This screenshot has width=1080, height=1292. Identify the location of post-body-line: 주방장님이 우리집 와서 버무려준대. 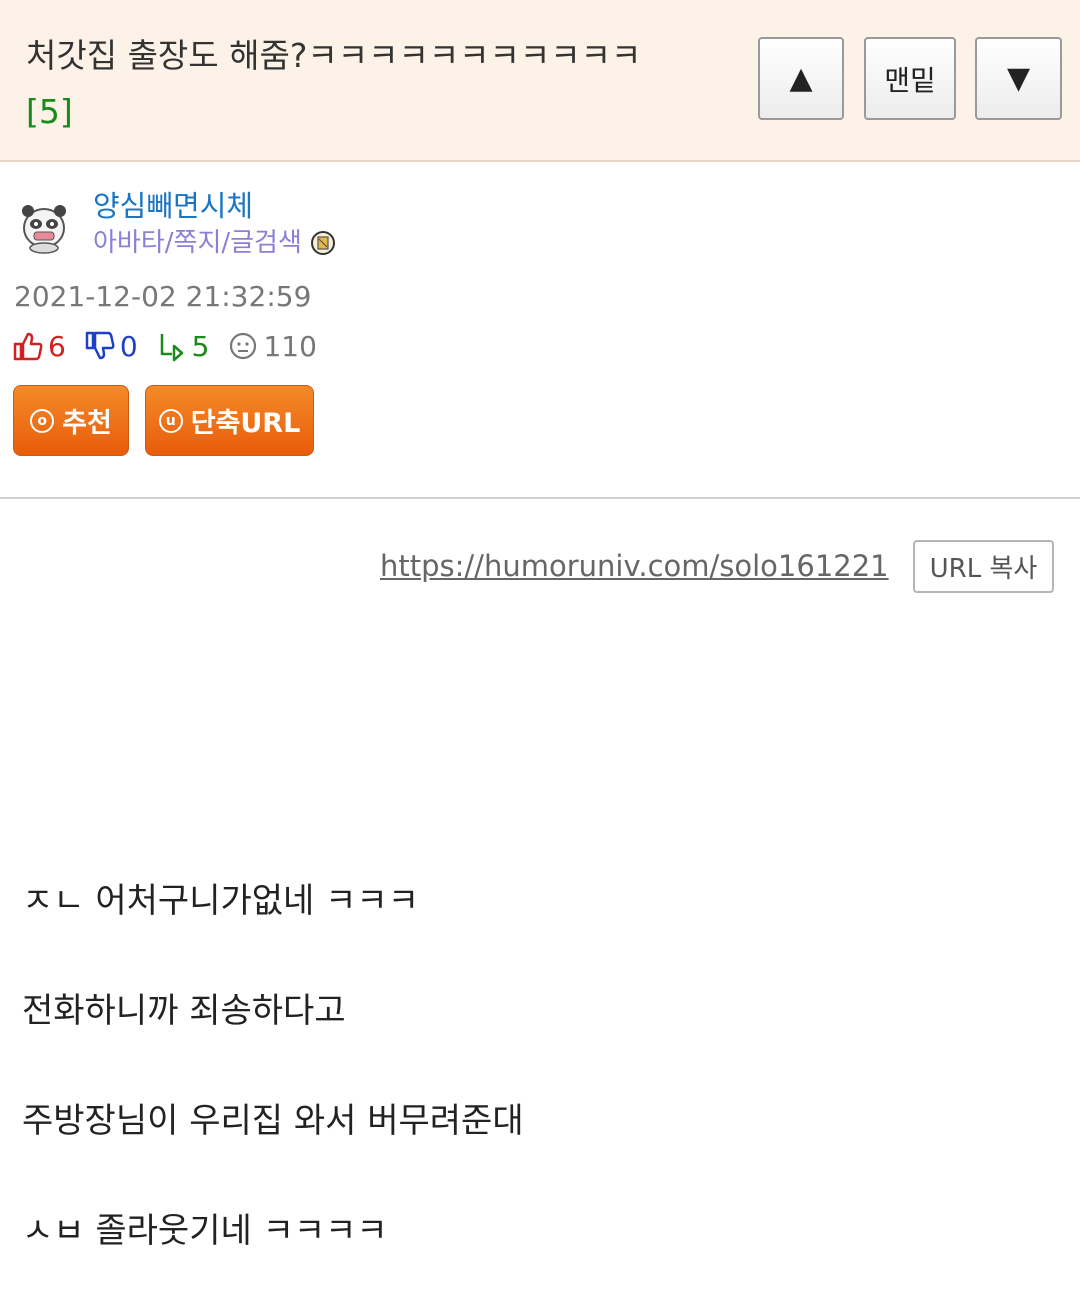
(273, 1121).